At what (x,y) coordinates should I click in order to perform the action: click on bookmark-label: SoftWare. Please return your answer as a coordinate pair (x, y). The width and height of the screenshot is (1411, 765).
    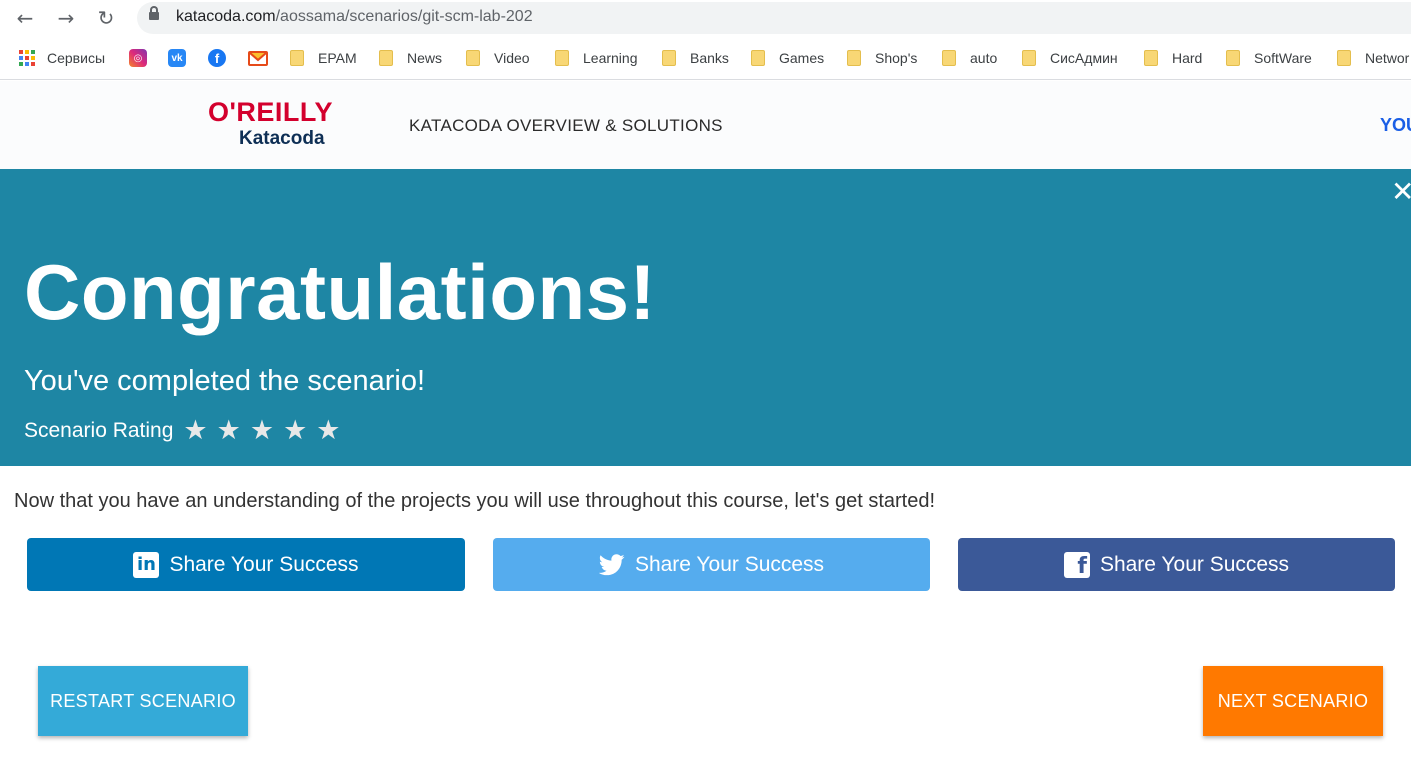
    Looking at the image, I should click on (1283, 58).